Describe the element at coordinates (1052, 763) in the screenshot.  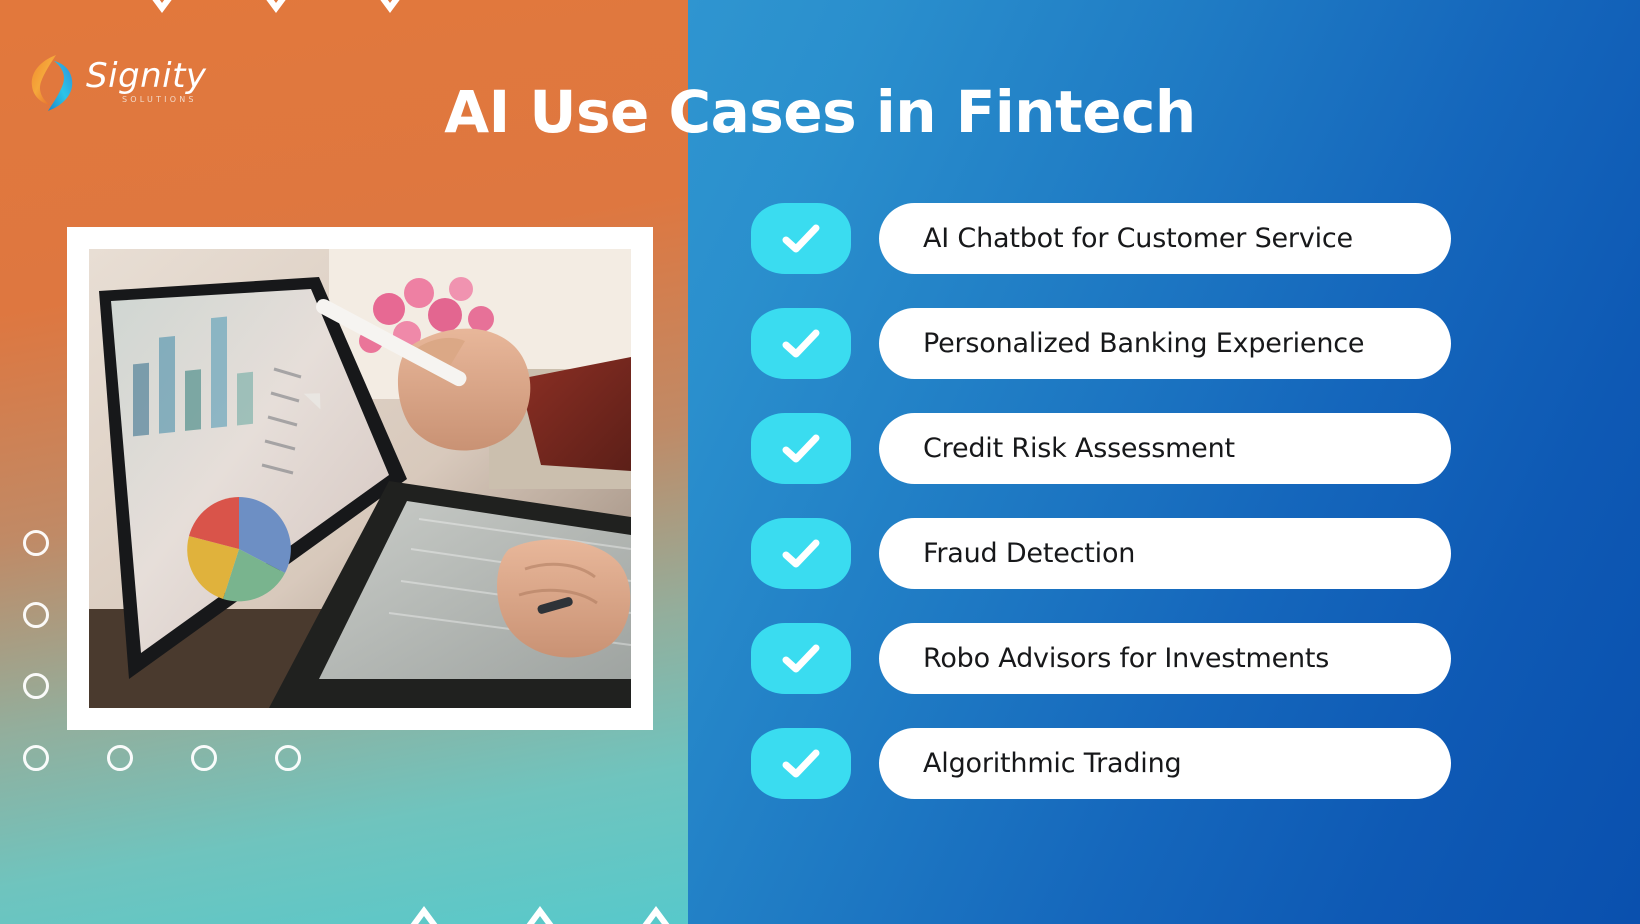
I see `use-case-label: Algorithmic Trading` at that location.